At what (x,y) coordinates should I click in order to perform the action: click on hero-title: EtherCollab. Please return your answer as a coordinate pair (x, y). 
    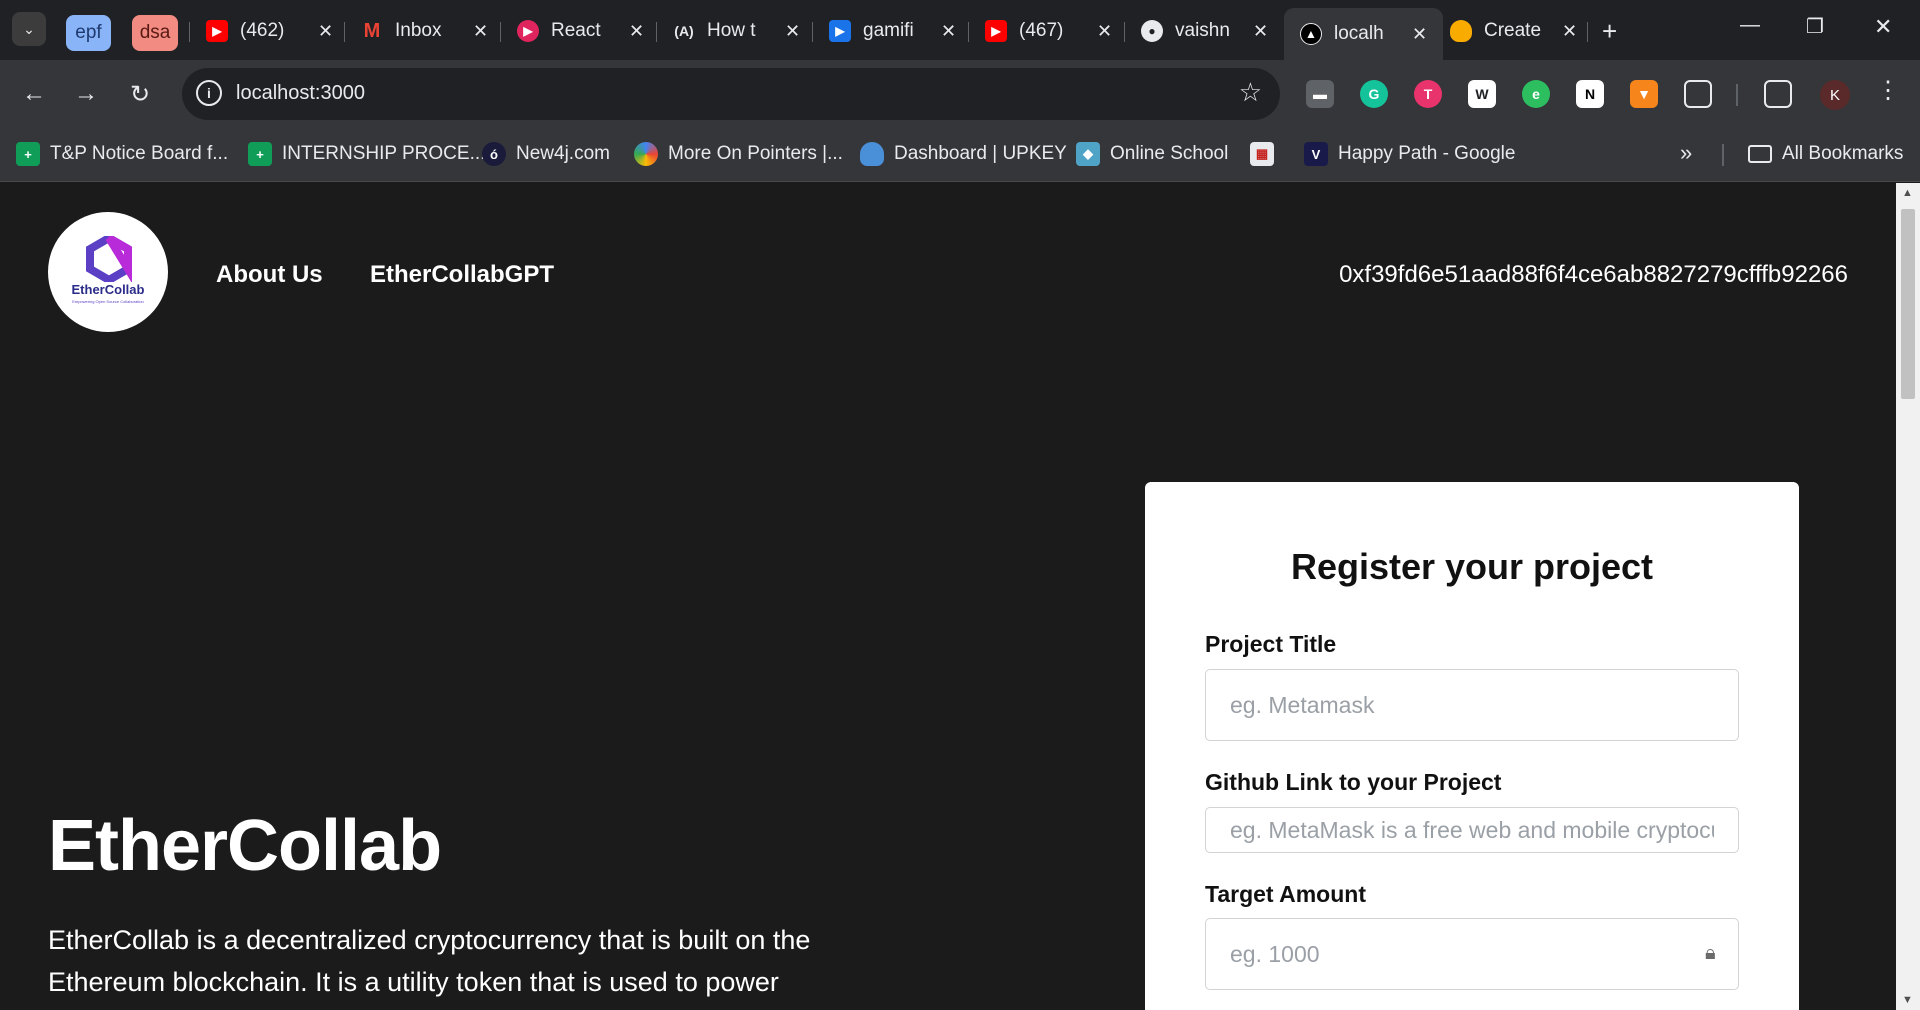
    Looking at the image, I should click on (245, 846).